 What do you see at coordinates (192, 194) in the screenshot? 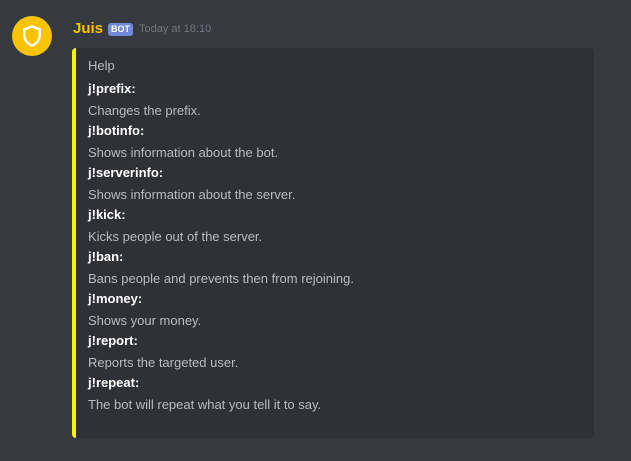
I see `command-description: Shows information about the server.` at bounding box center [192, 194].